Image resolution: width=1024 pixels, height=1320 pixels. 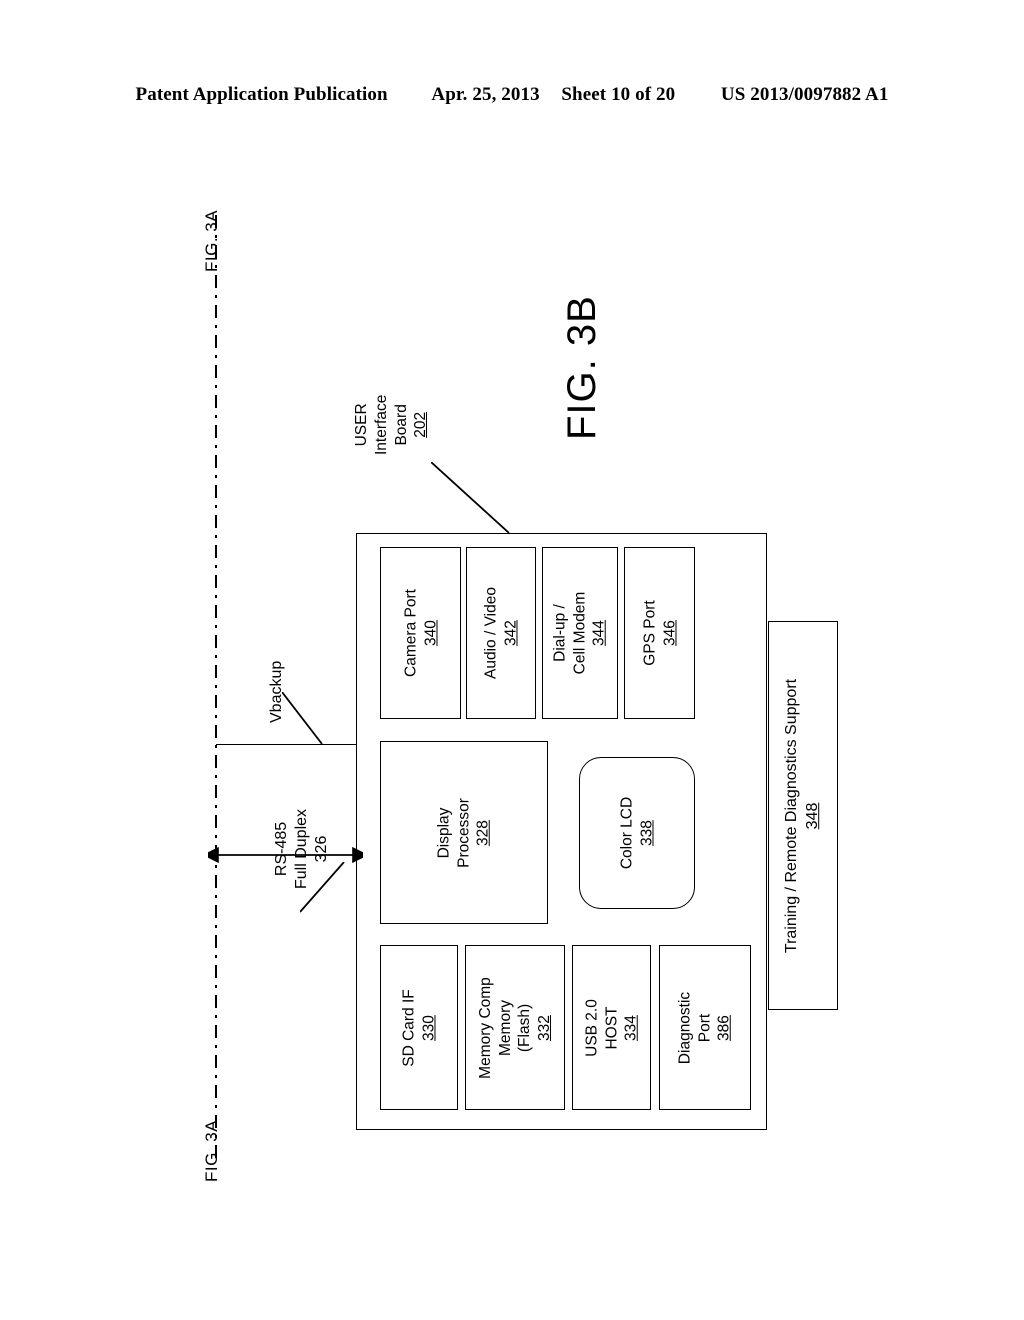 What do you see at coordinates (322, 887) in the screenshot?
I see `rs485-leader-line` at bounding box center [322, 887].